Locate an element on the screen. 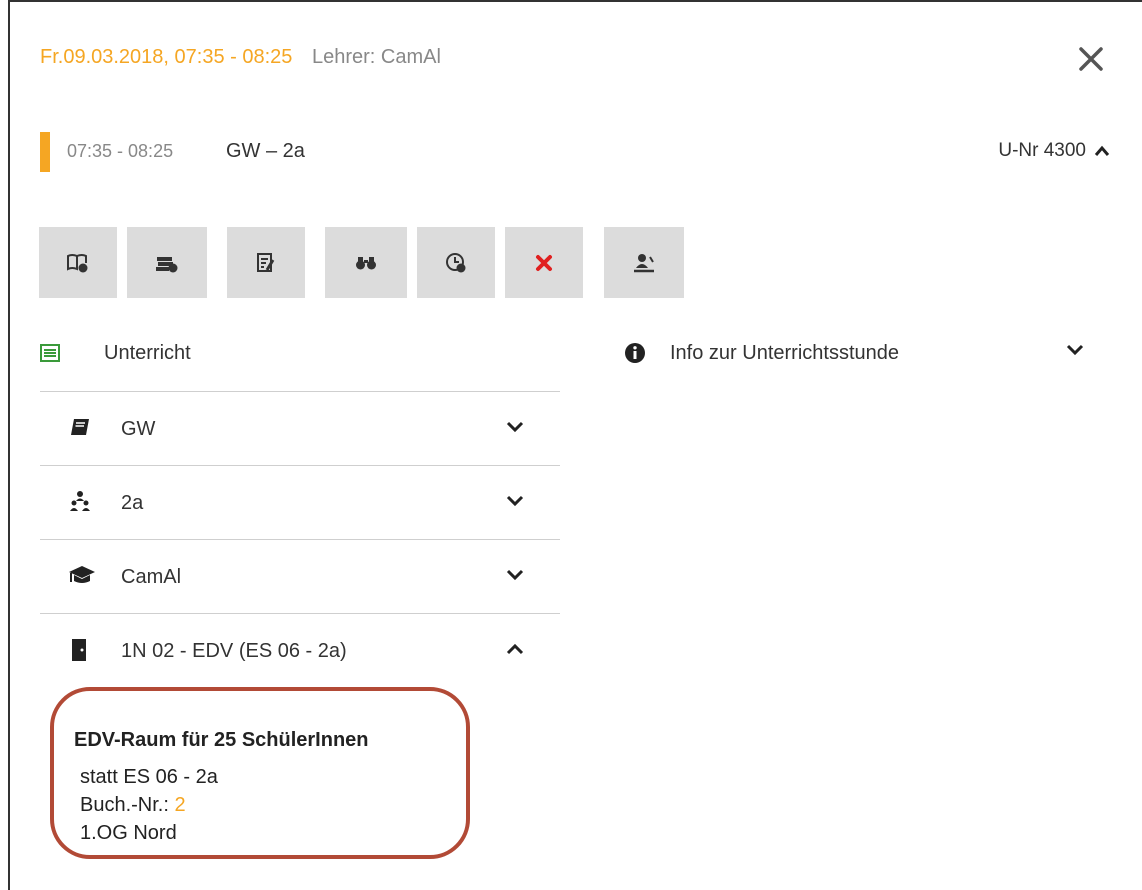 This screenshot has width=1142, height=890. info-icon is located at coordinates (635, 353).